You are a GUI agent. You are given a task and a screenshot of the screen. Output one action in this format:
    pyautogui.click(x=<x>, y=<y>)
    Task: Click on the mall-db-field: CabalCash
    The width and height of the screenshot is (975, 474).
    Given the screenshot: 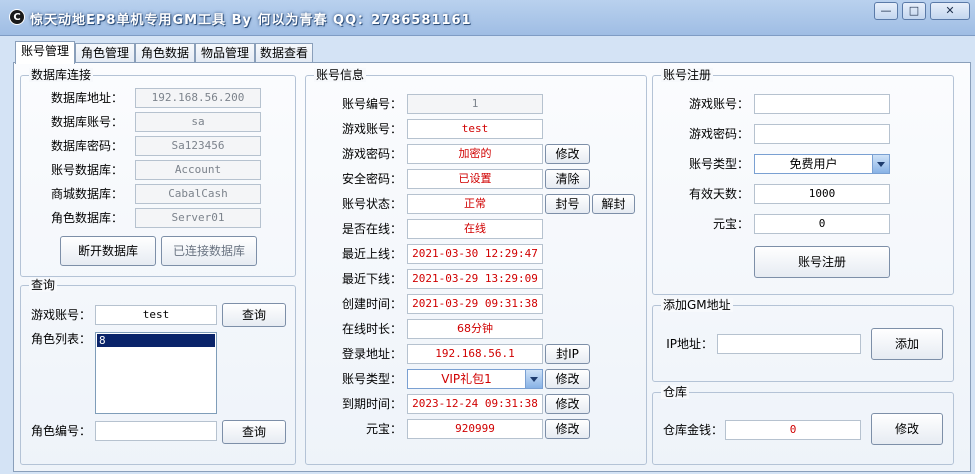 What is the action you would take?
    pyautogui.click(x=198, y=194)
    